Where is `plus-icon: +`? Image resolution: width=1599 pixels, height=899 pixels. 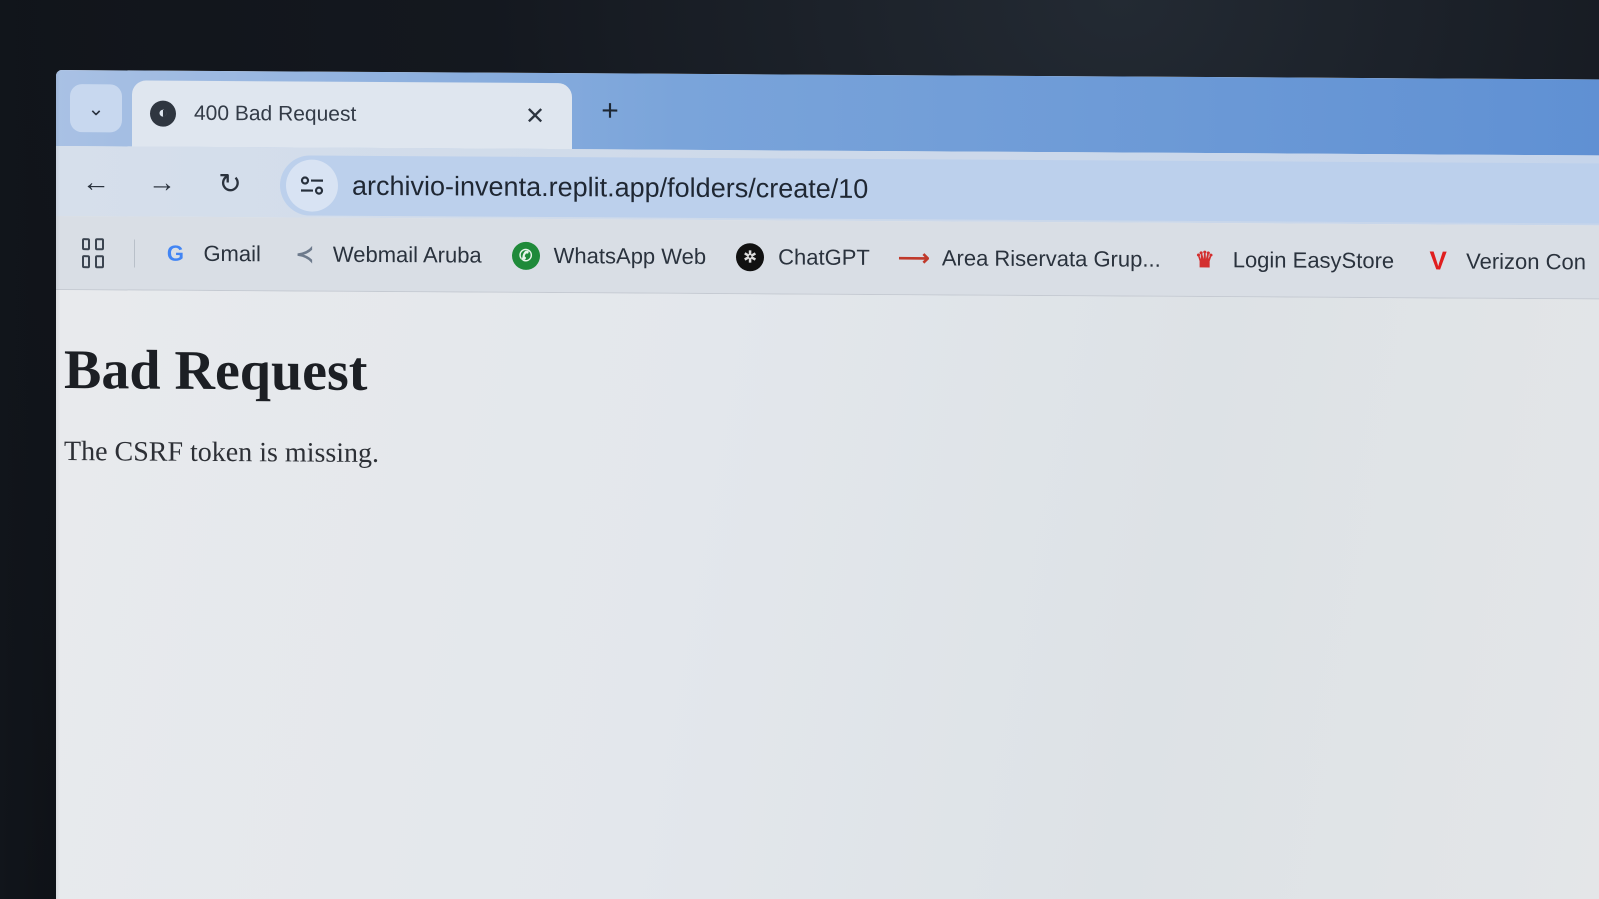
plus-icon: + is located at coordinates (610, 111).